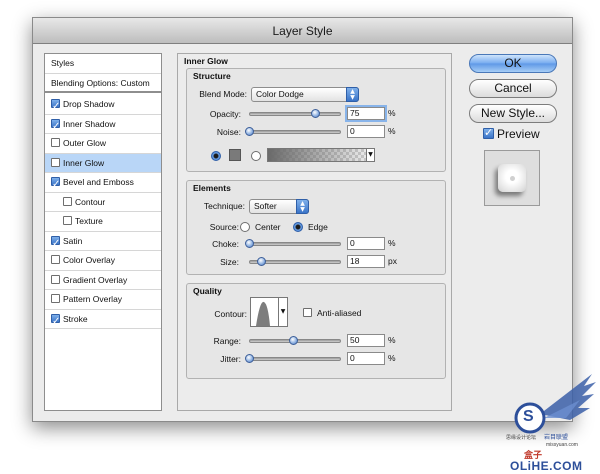 This screenshot has height=474, width=600. I want to click on source-center-radio, so click(245, 227).